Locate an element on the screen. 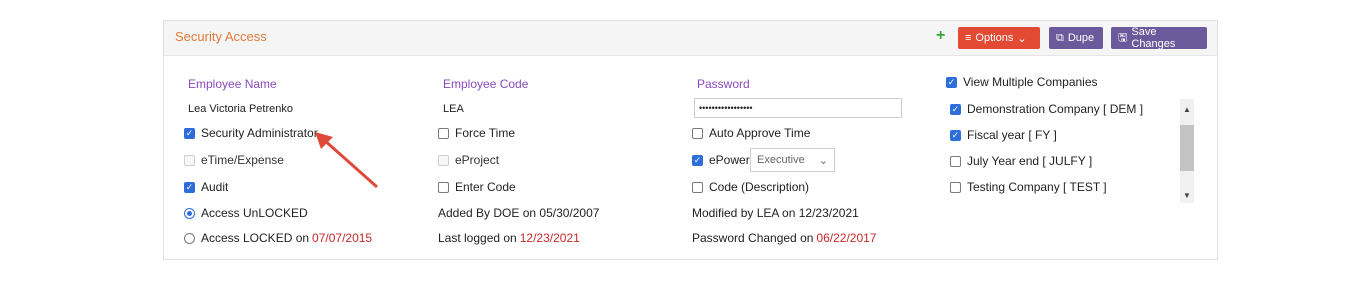  force-time-checkbox-row: Force Time is located at coordinates (476, 133).